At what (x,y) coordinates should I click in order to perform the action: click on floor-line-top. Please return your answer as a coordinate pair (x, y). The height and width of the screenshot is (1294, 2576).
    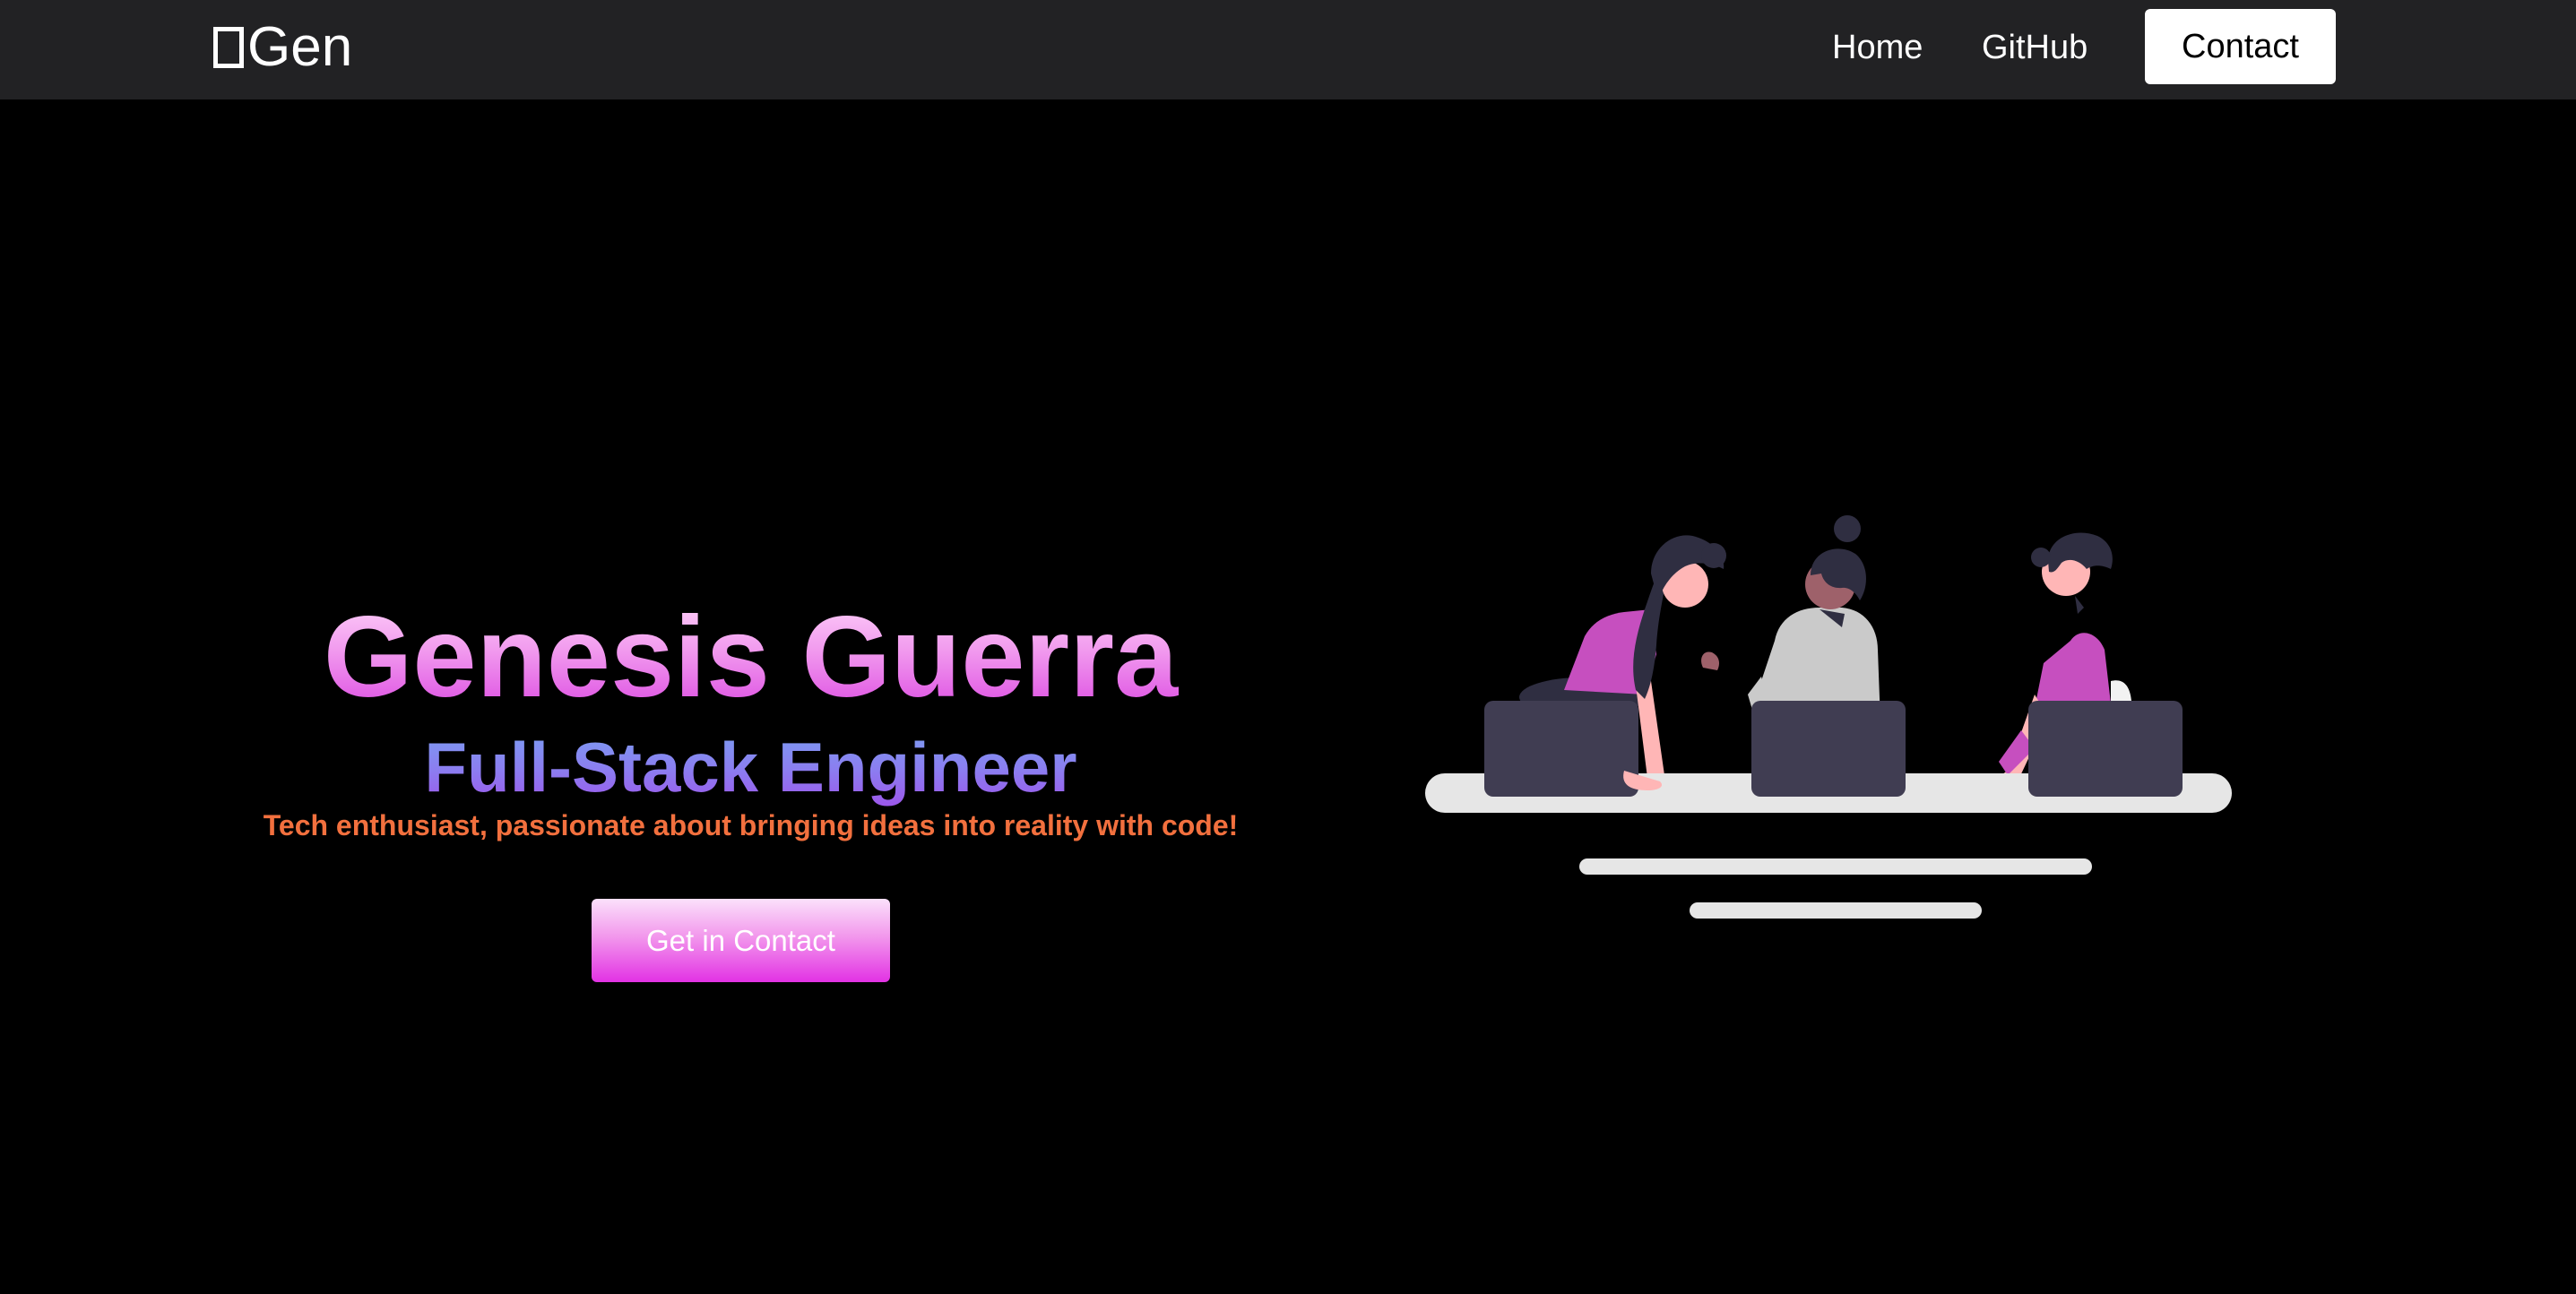
    Looking at the image, I should click on (1835, 867).